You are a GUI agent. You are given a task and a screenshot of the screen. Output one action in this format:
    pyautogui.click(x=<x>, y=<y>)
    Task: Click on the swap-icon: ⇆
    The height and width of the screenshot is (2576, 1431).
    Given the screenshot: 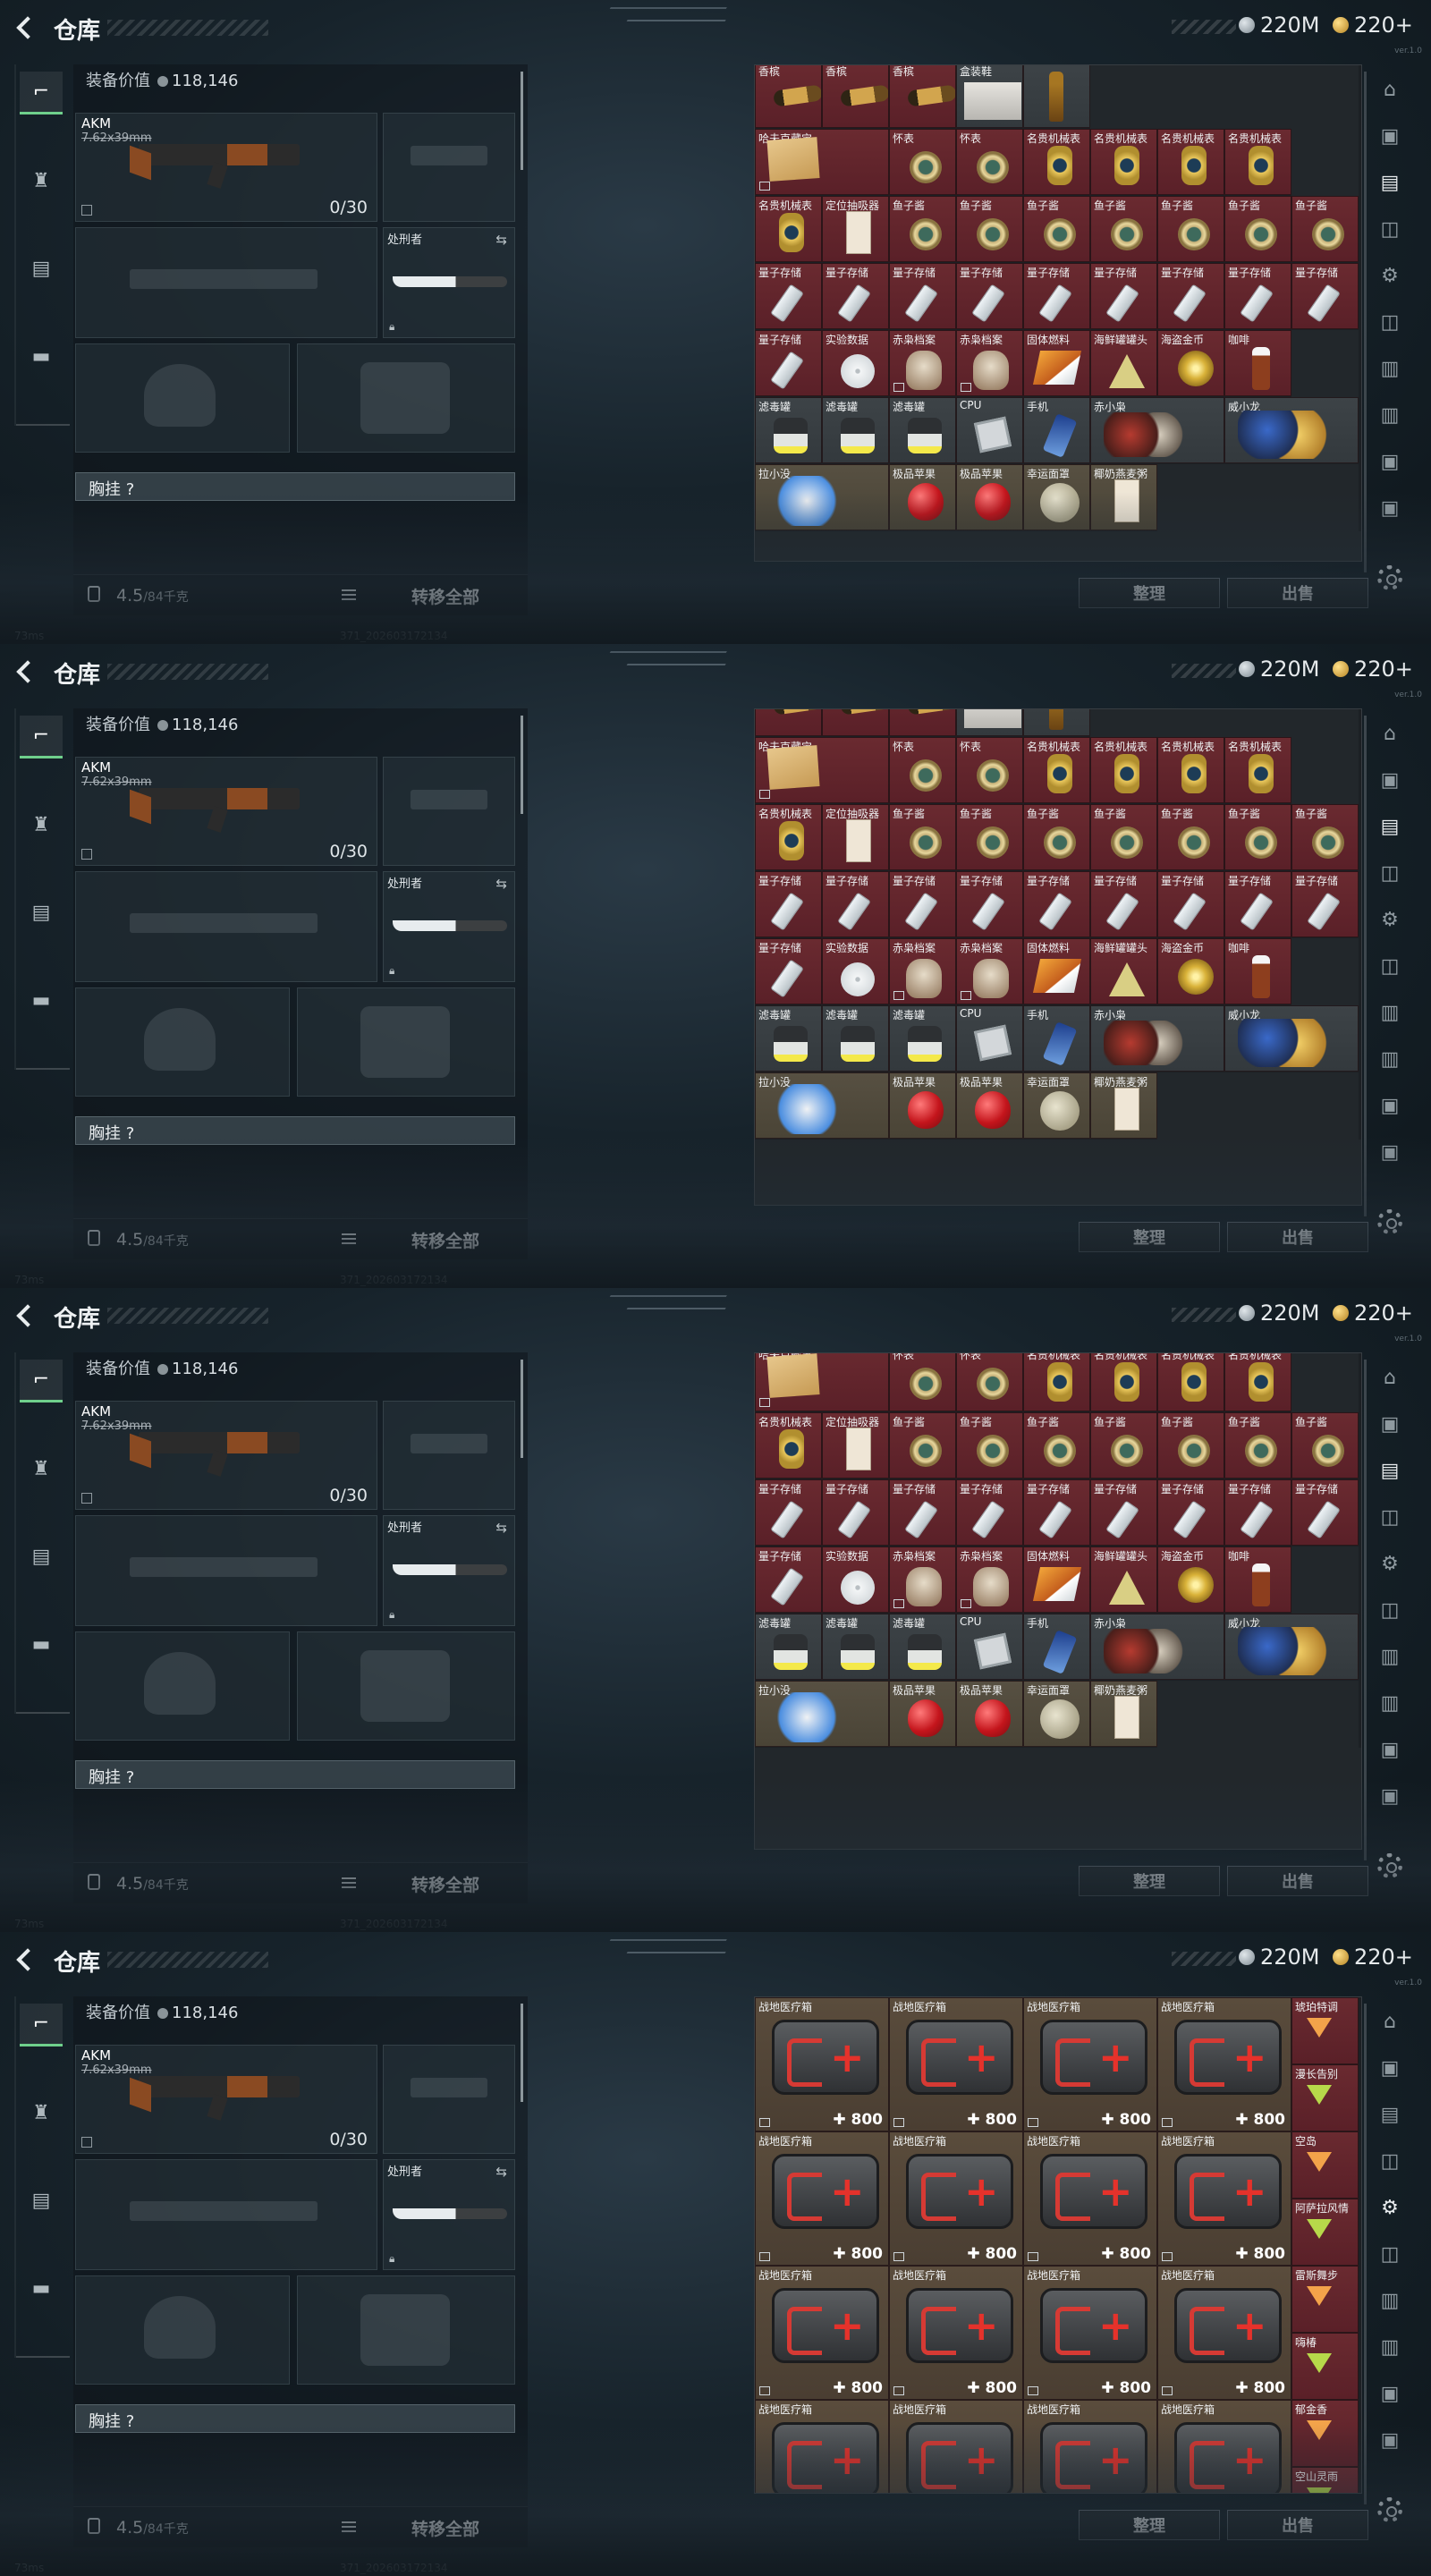 What is the action you would take?
    pyautogui.click(x=501, y=2172)
    